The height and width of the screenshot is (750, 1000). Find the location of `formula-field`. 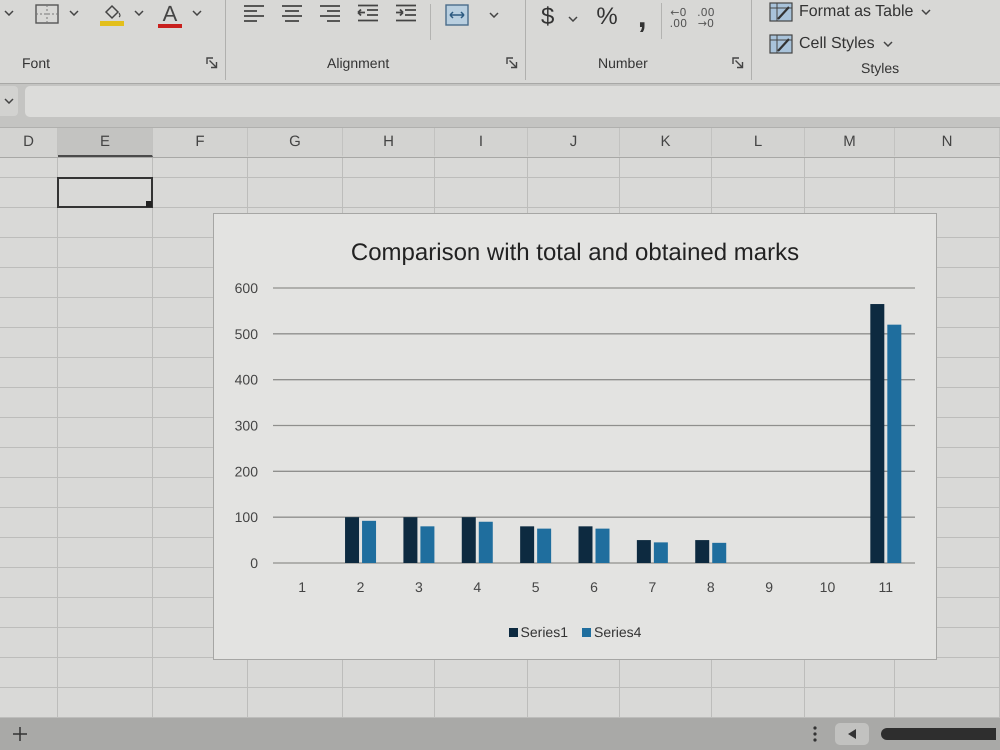

formula-field is located at coordinates (512, 101).